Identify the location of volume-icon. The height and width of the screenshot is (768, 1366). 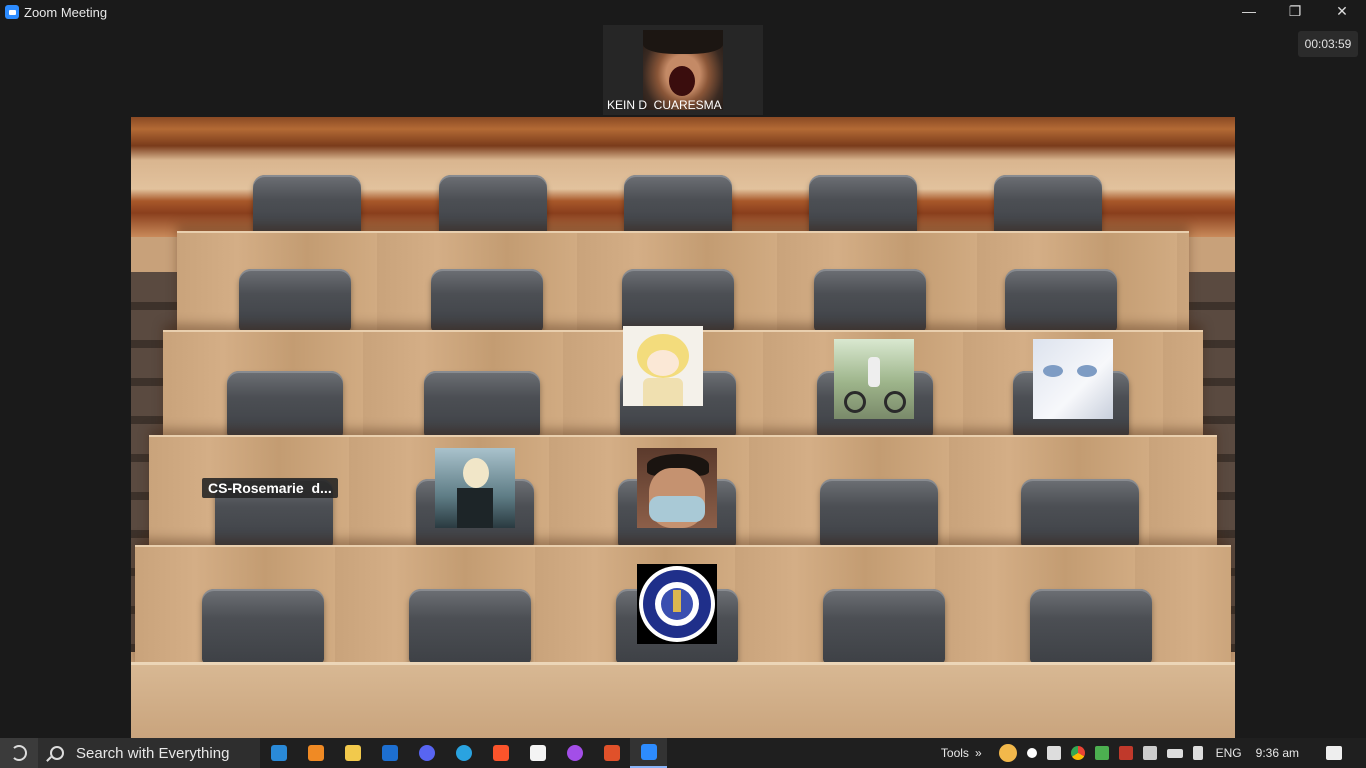
(1197, 753).